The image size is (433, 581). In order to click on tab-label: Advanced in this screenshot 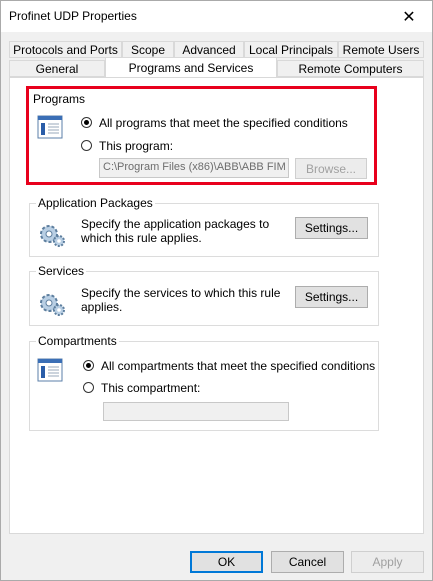, I will do `click(209, 49)`.